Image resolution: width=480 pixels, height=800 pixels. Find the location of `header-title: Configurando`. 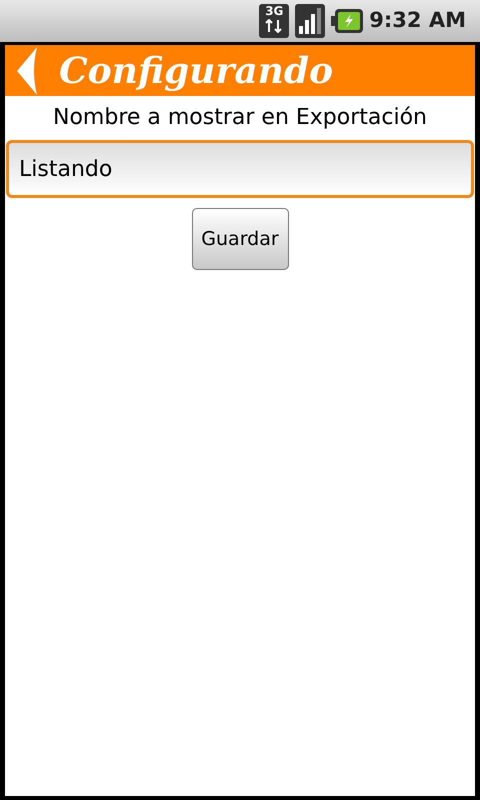

header-title: Configurando is located at coordinates (196, 71).